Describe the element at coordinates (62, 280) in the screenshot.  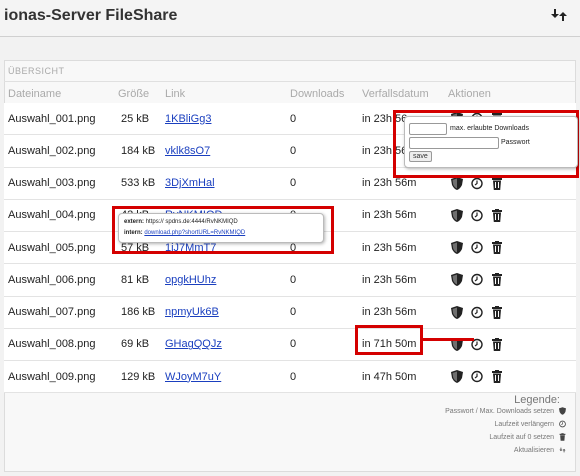
I see `file-name: Auswahl_006.png` at that location.